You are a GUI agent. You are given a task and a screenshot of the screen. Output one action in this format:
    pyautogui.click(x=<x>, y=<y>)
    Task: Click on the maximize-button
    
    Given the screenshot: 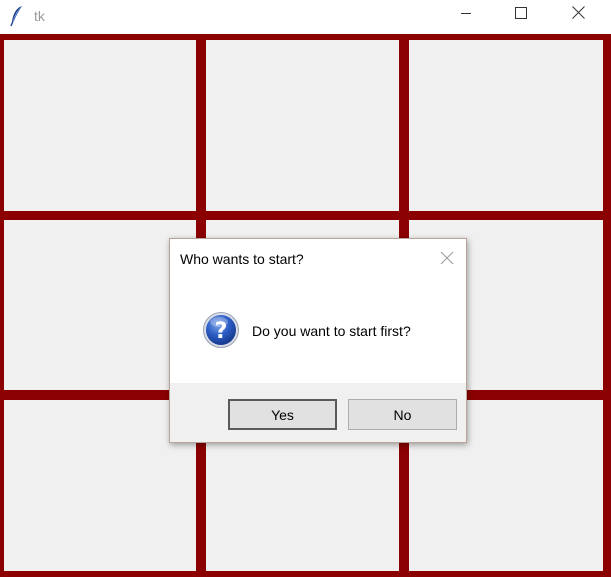 What is the action you would take?
    pyautogui.click(x=521, y=15)
    